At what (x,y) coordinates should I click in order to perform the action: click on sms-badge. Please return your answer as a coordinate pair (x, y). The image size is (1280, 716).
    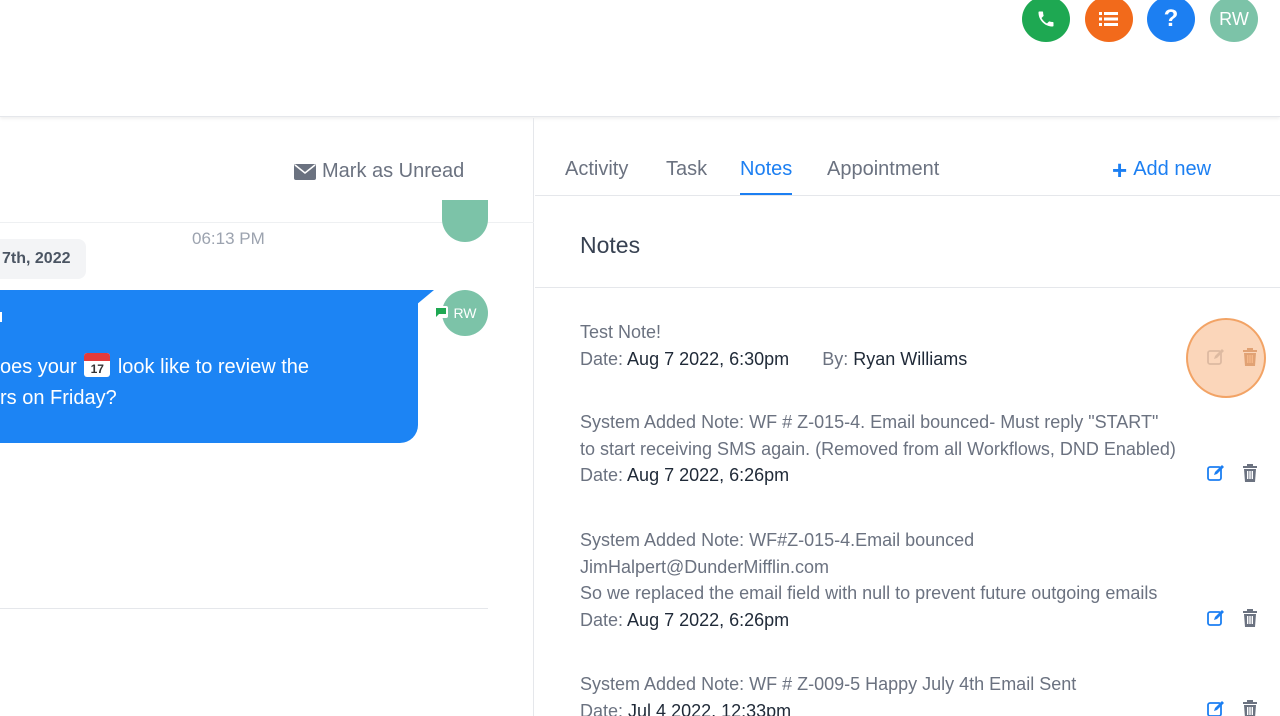
    Looking at the image, I should click on (441, 312).